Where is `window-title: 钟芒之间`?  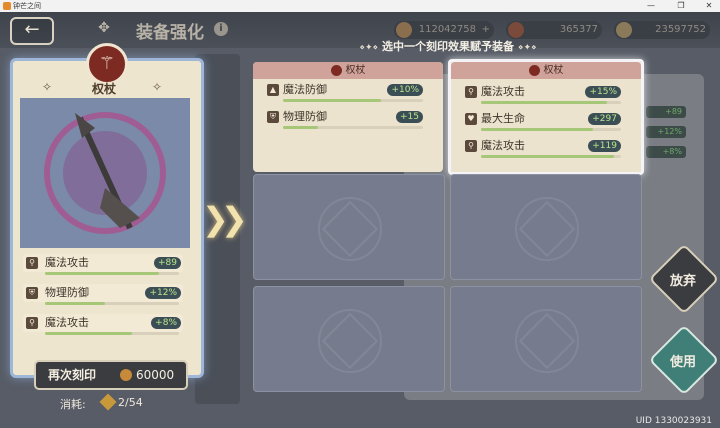 window-title: 钟芒之间 is located at coordinates (27, 6).